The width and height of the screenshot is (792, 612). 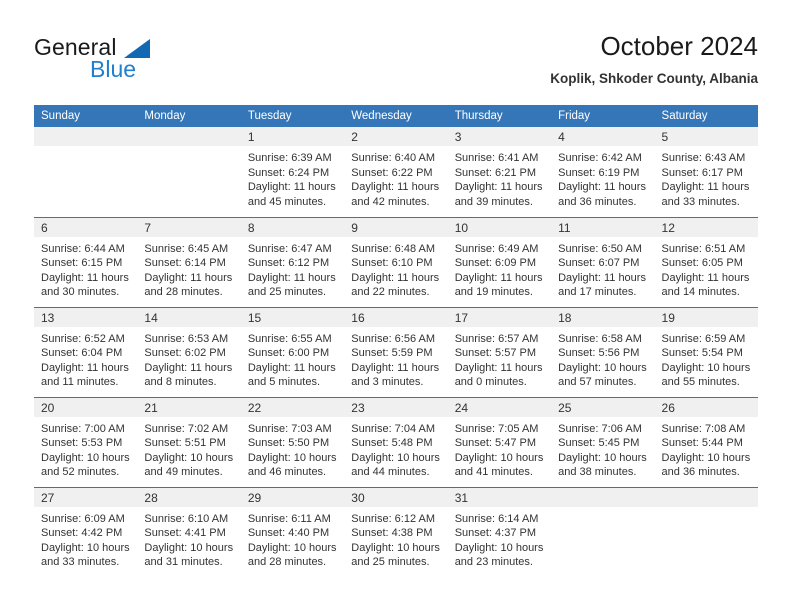 What do you see at coordinates (392, 263) in the screenshot?
I see `sunset-text: Sunset: 6:10 PM` at bounding box center [392, 263].